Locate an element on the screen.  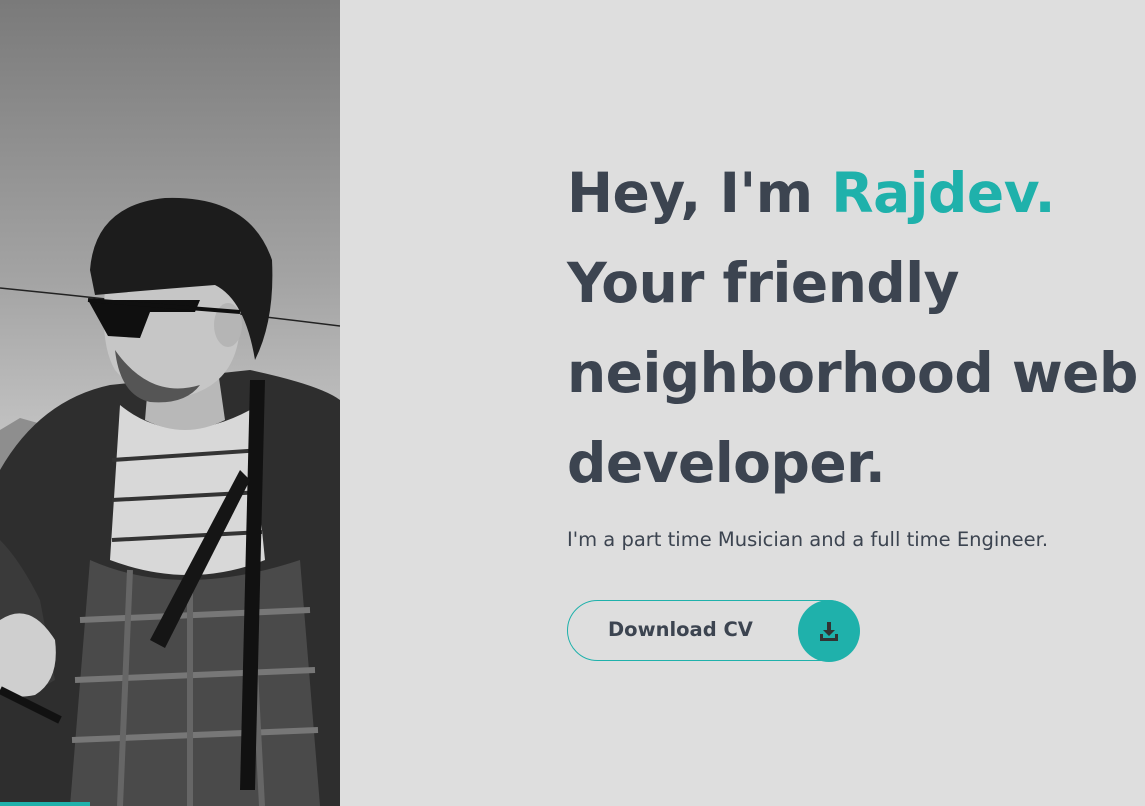
headline-line-1: Hey, I'm Rajdev. is located at coordinates (856, 193).